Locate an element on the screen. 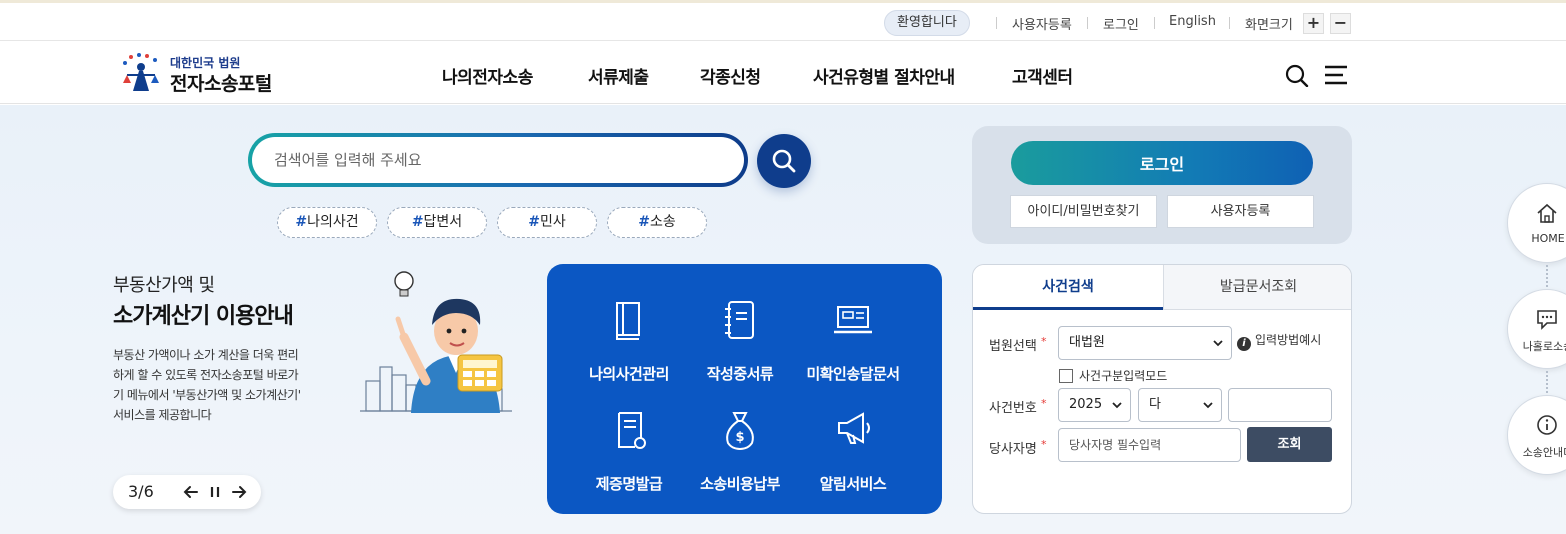  court-label: 법원선택 * is located at coordinates (1017, 344).